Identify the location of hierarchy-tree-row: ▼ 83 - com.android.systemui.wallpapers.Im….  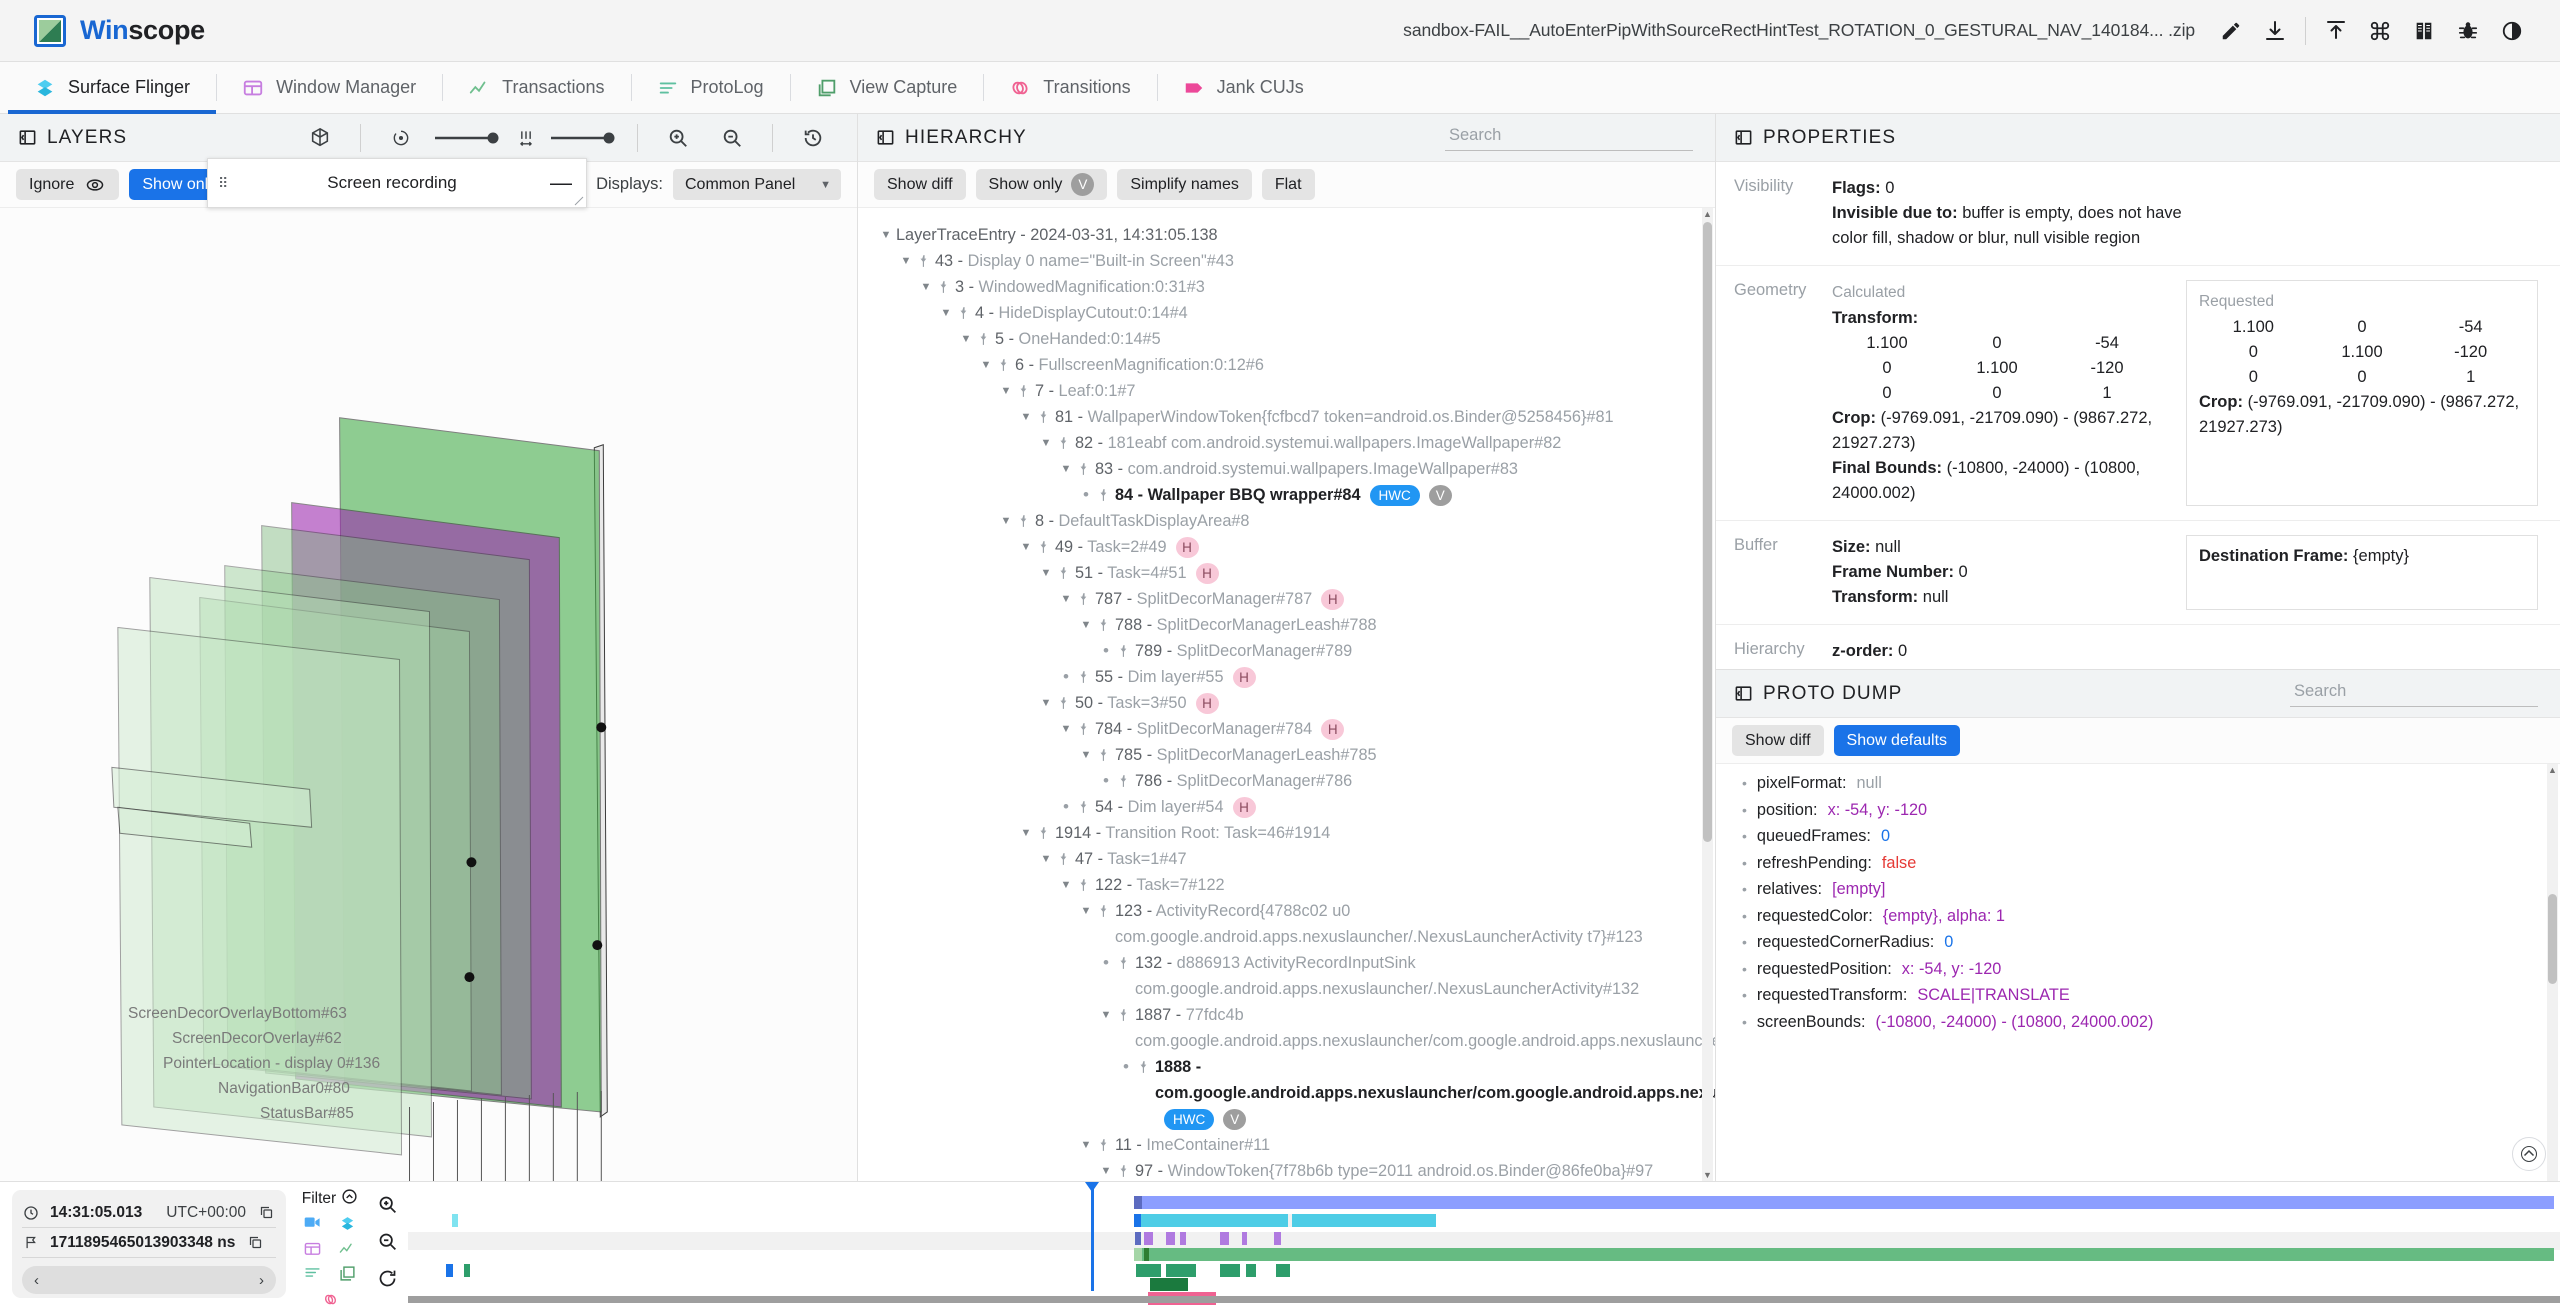
(1292, 469).